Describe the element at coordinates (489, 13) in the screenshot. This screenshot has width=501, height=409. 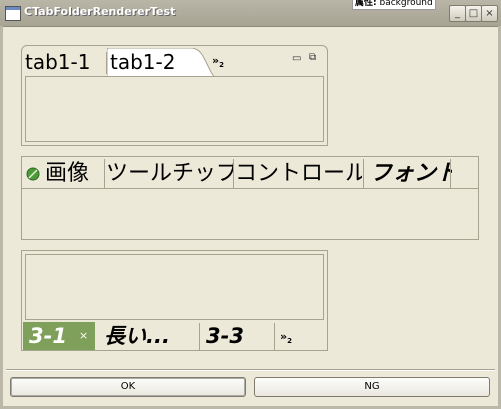
I see `close-button: ×` at that location.